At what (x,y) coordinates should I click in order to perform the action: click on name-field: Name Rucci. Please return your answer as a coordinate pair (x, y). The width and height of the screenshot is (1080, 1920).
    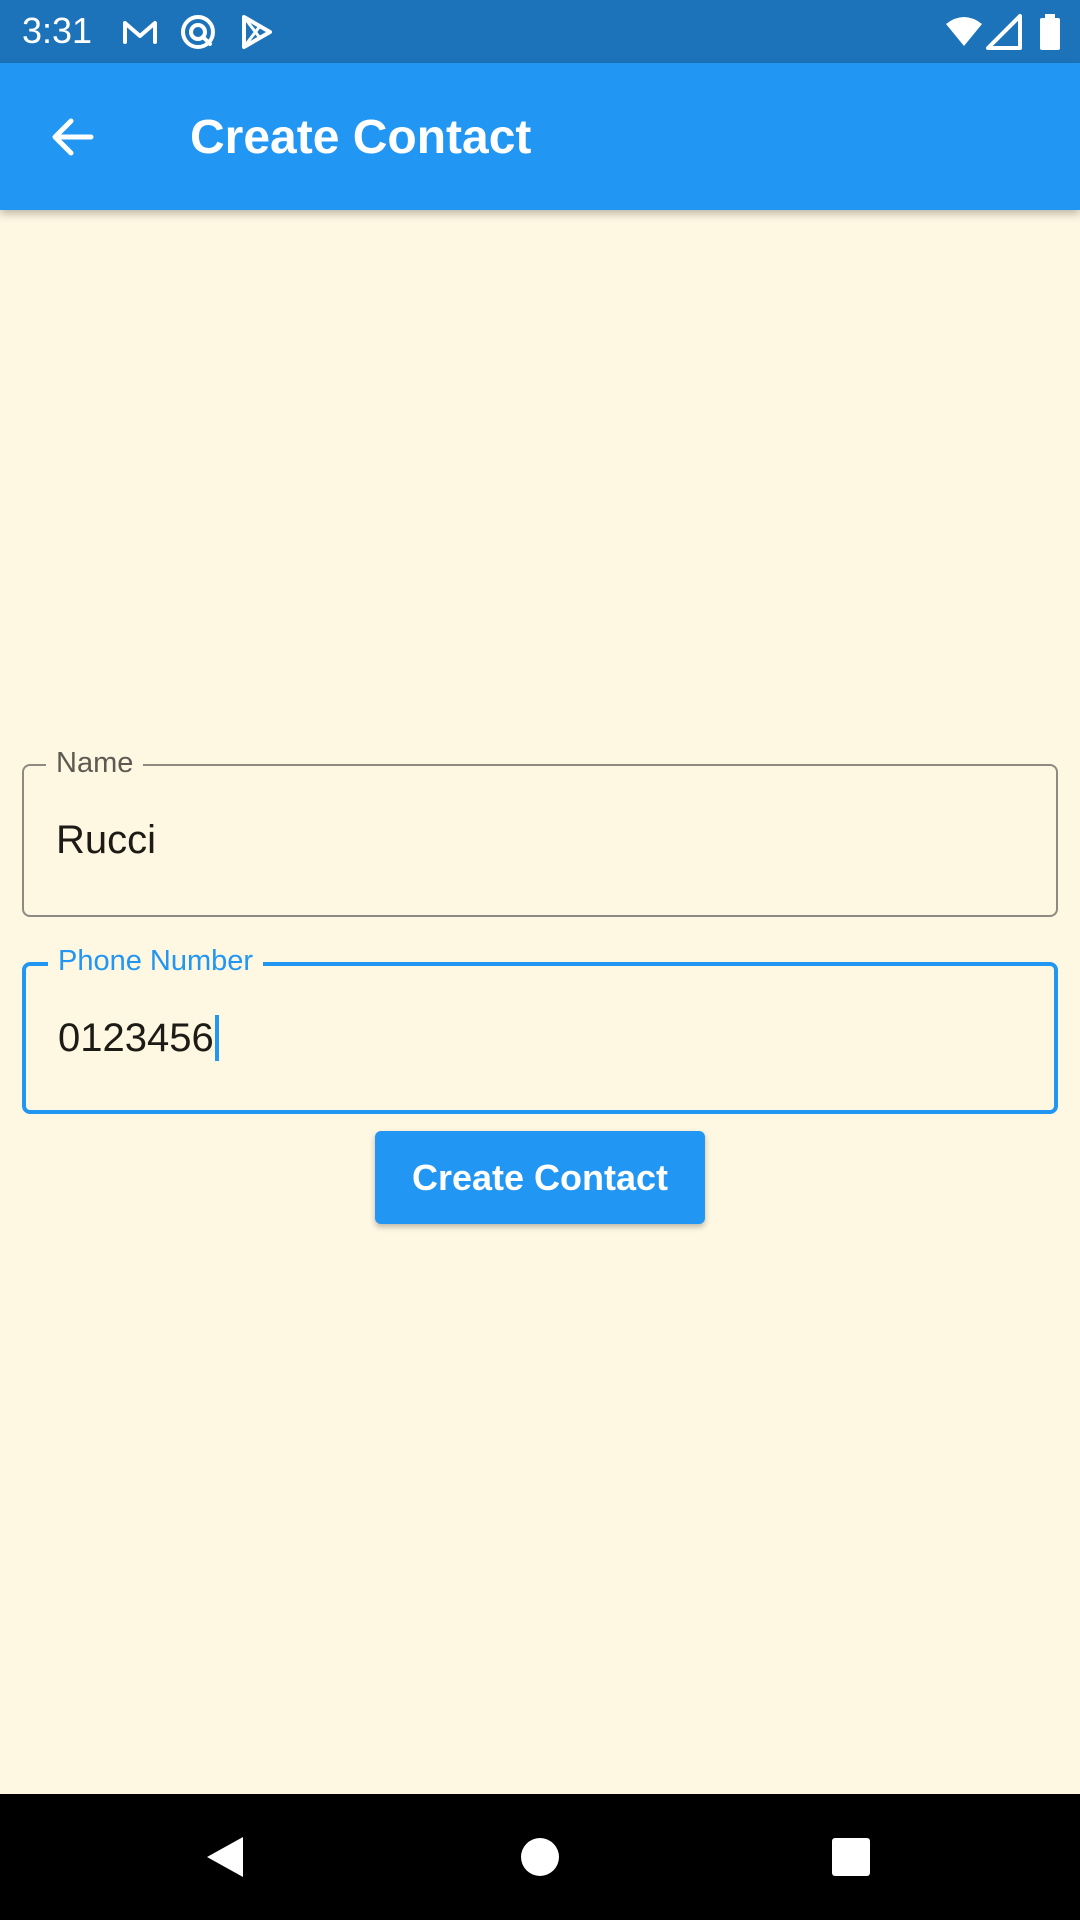
    Looking at the image, I should click on (540, 831).